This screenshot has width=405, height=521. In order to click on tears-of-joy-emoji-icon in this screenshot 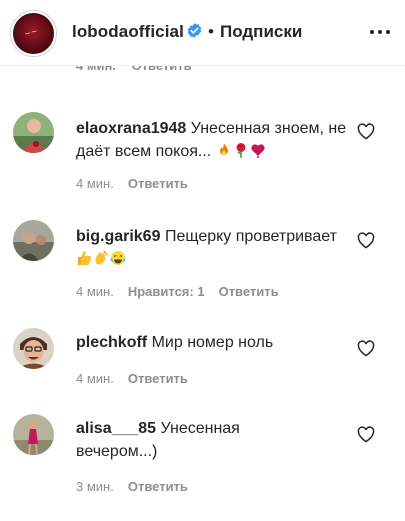, I will do `click(118, 258)`.